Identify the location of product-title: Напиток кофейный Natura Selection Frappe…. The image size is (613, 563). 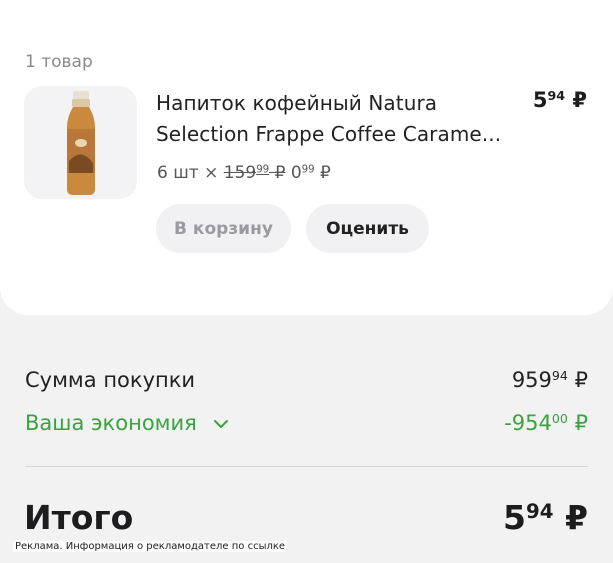
(341, 119).